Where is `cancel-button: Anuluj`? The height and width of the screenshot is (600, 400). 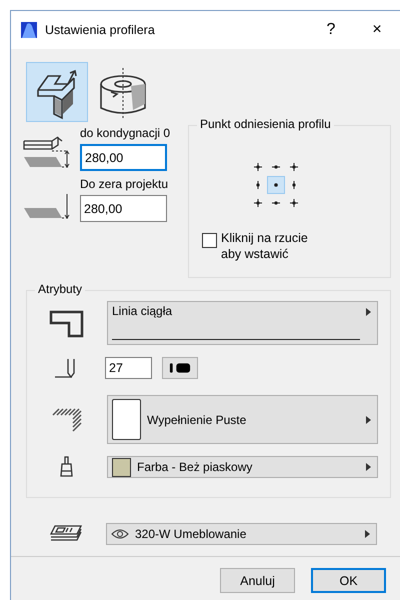
cancel-button: Anuluj is located at coordinates (257, 580).